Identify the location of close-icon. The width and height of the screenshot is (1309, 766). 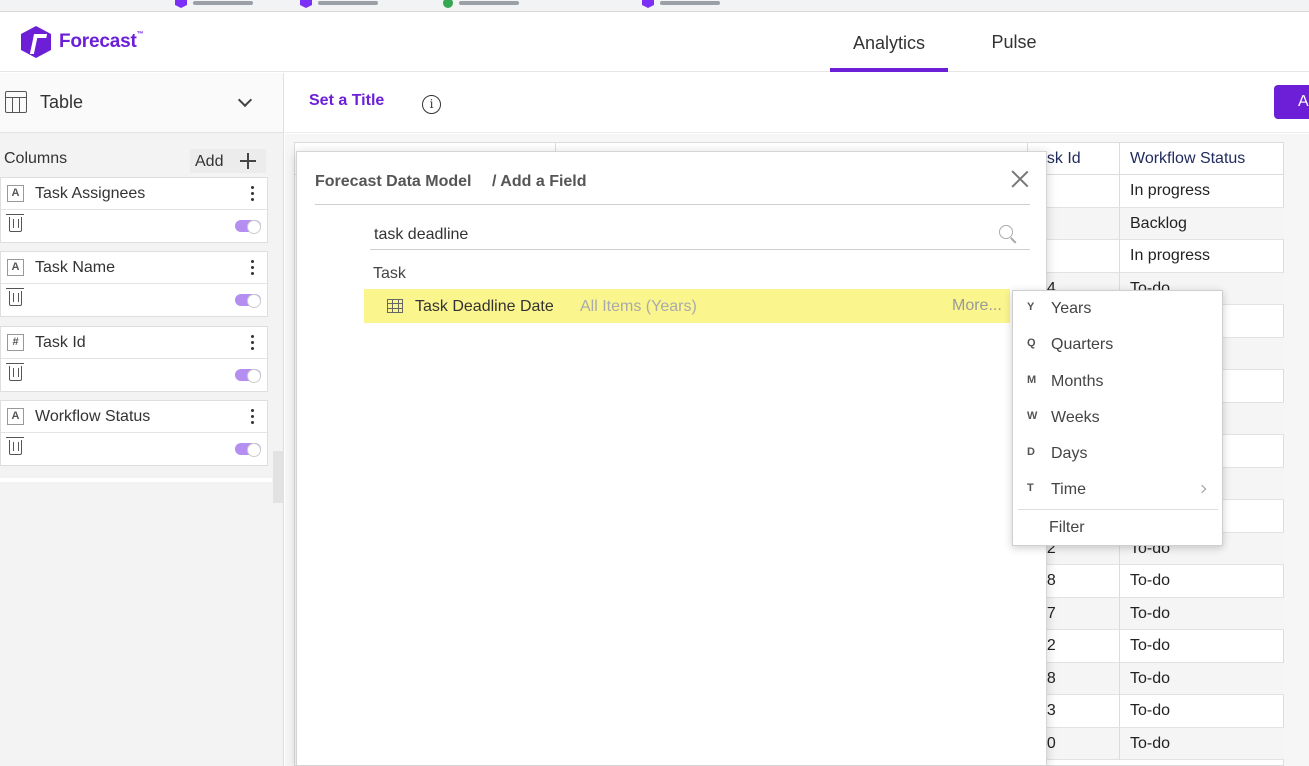
(1020, 179).